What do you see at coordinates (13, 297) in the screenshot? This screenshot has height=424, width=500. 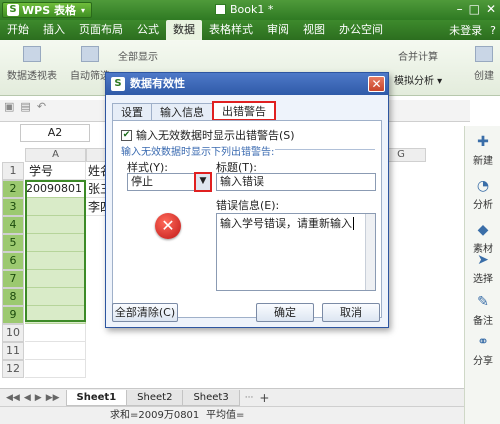 I see `row-header: 8` at bounding box center [13, 297].